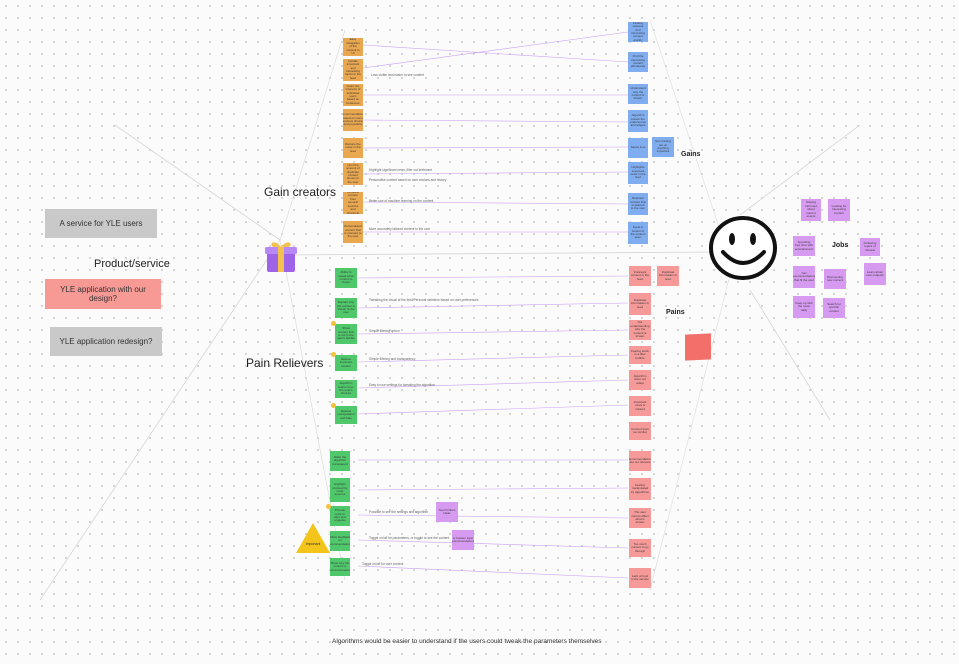  I want to click on pain-relievers-heading: Pain Relievers, so click(285, 363).